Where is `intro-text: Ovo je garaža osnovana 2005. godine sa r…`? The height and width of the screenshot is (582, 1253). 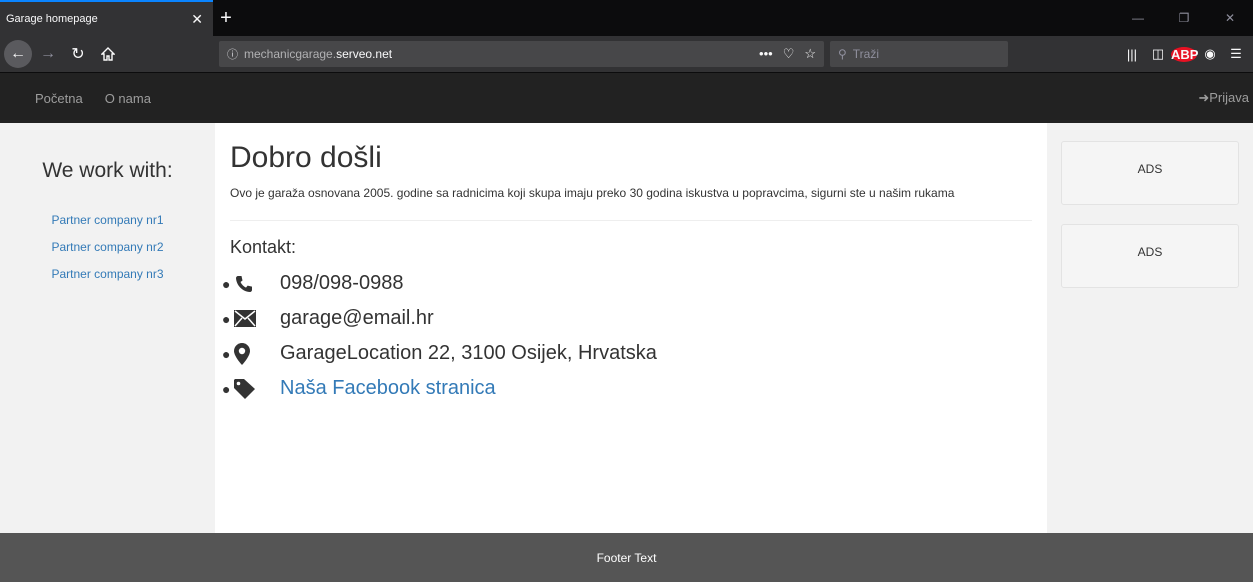 intro-text: Ovo je garaža osnovana 2005. godine sa r… is located at coordinates (592, 193).